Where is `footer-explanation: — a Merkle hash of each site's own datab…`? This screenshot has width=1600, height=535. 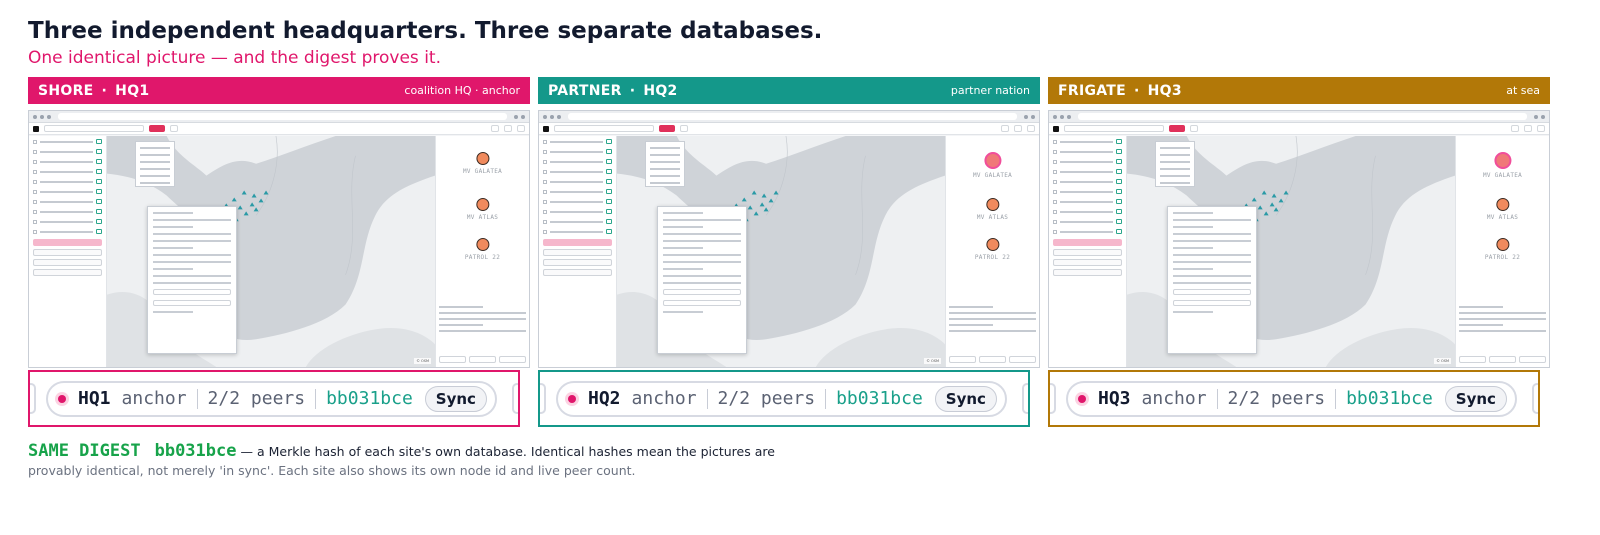
footer-explanation: — a Merkle hash of each site's own datab… is located at coordinates (507, 451).